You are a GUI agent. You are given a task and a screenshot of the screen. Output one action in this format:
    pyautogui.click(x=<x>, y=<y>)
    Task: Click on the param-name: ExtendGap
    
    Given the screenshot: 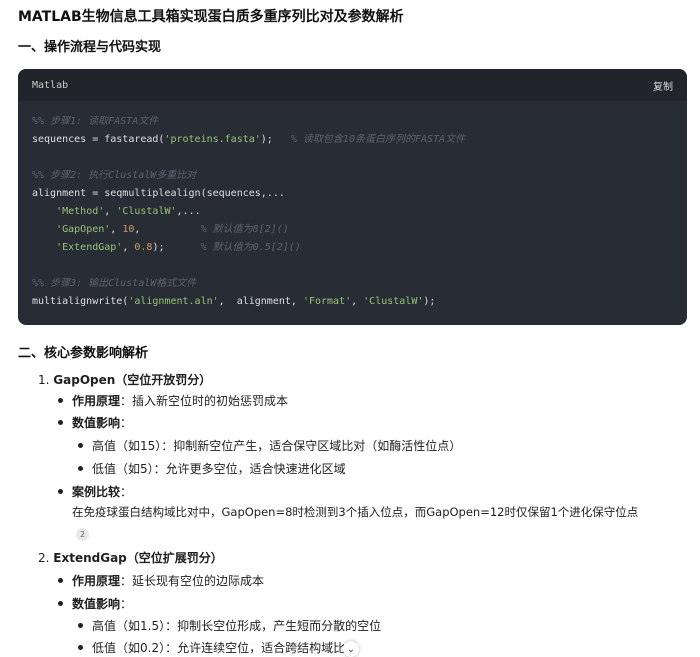 What is the action you would take?
    pyautogui.click(x=90, y=558)
    